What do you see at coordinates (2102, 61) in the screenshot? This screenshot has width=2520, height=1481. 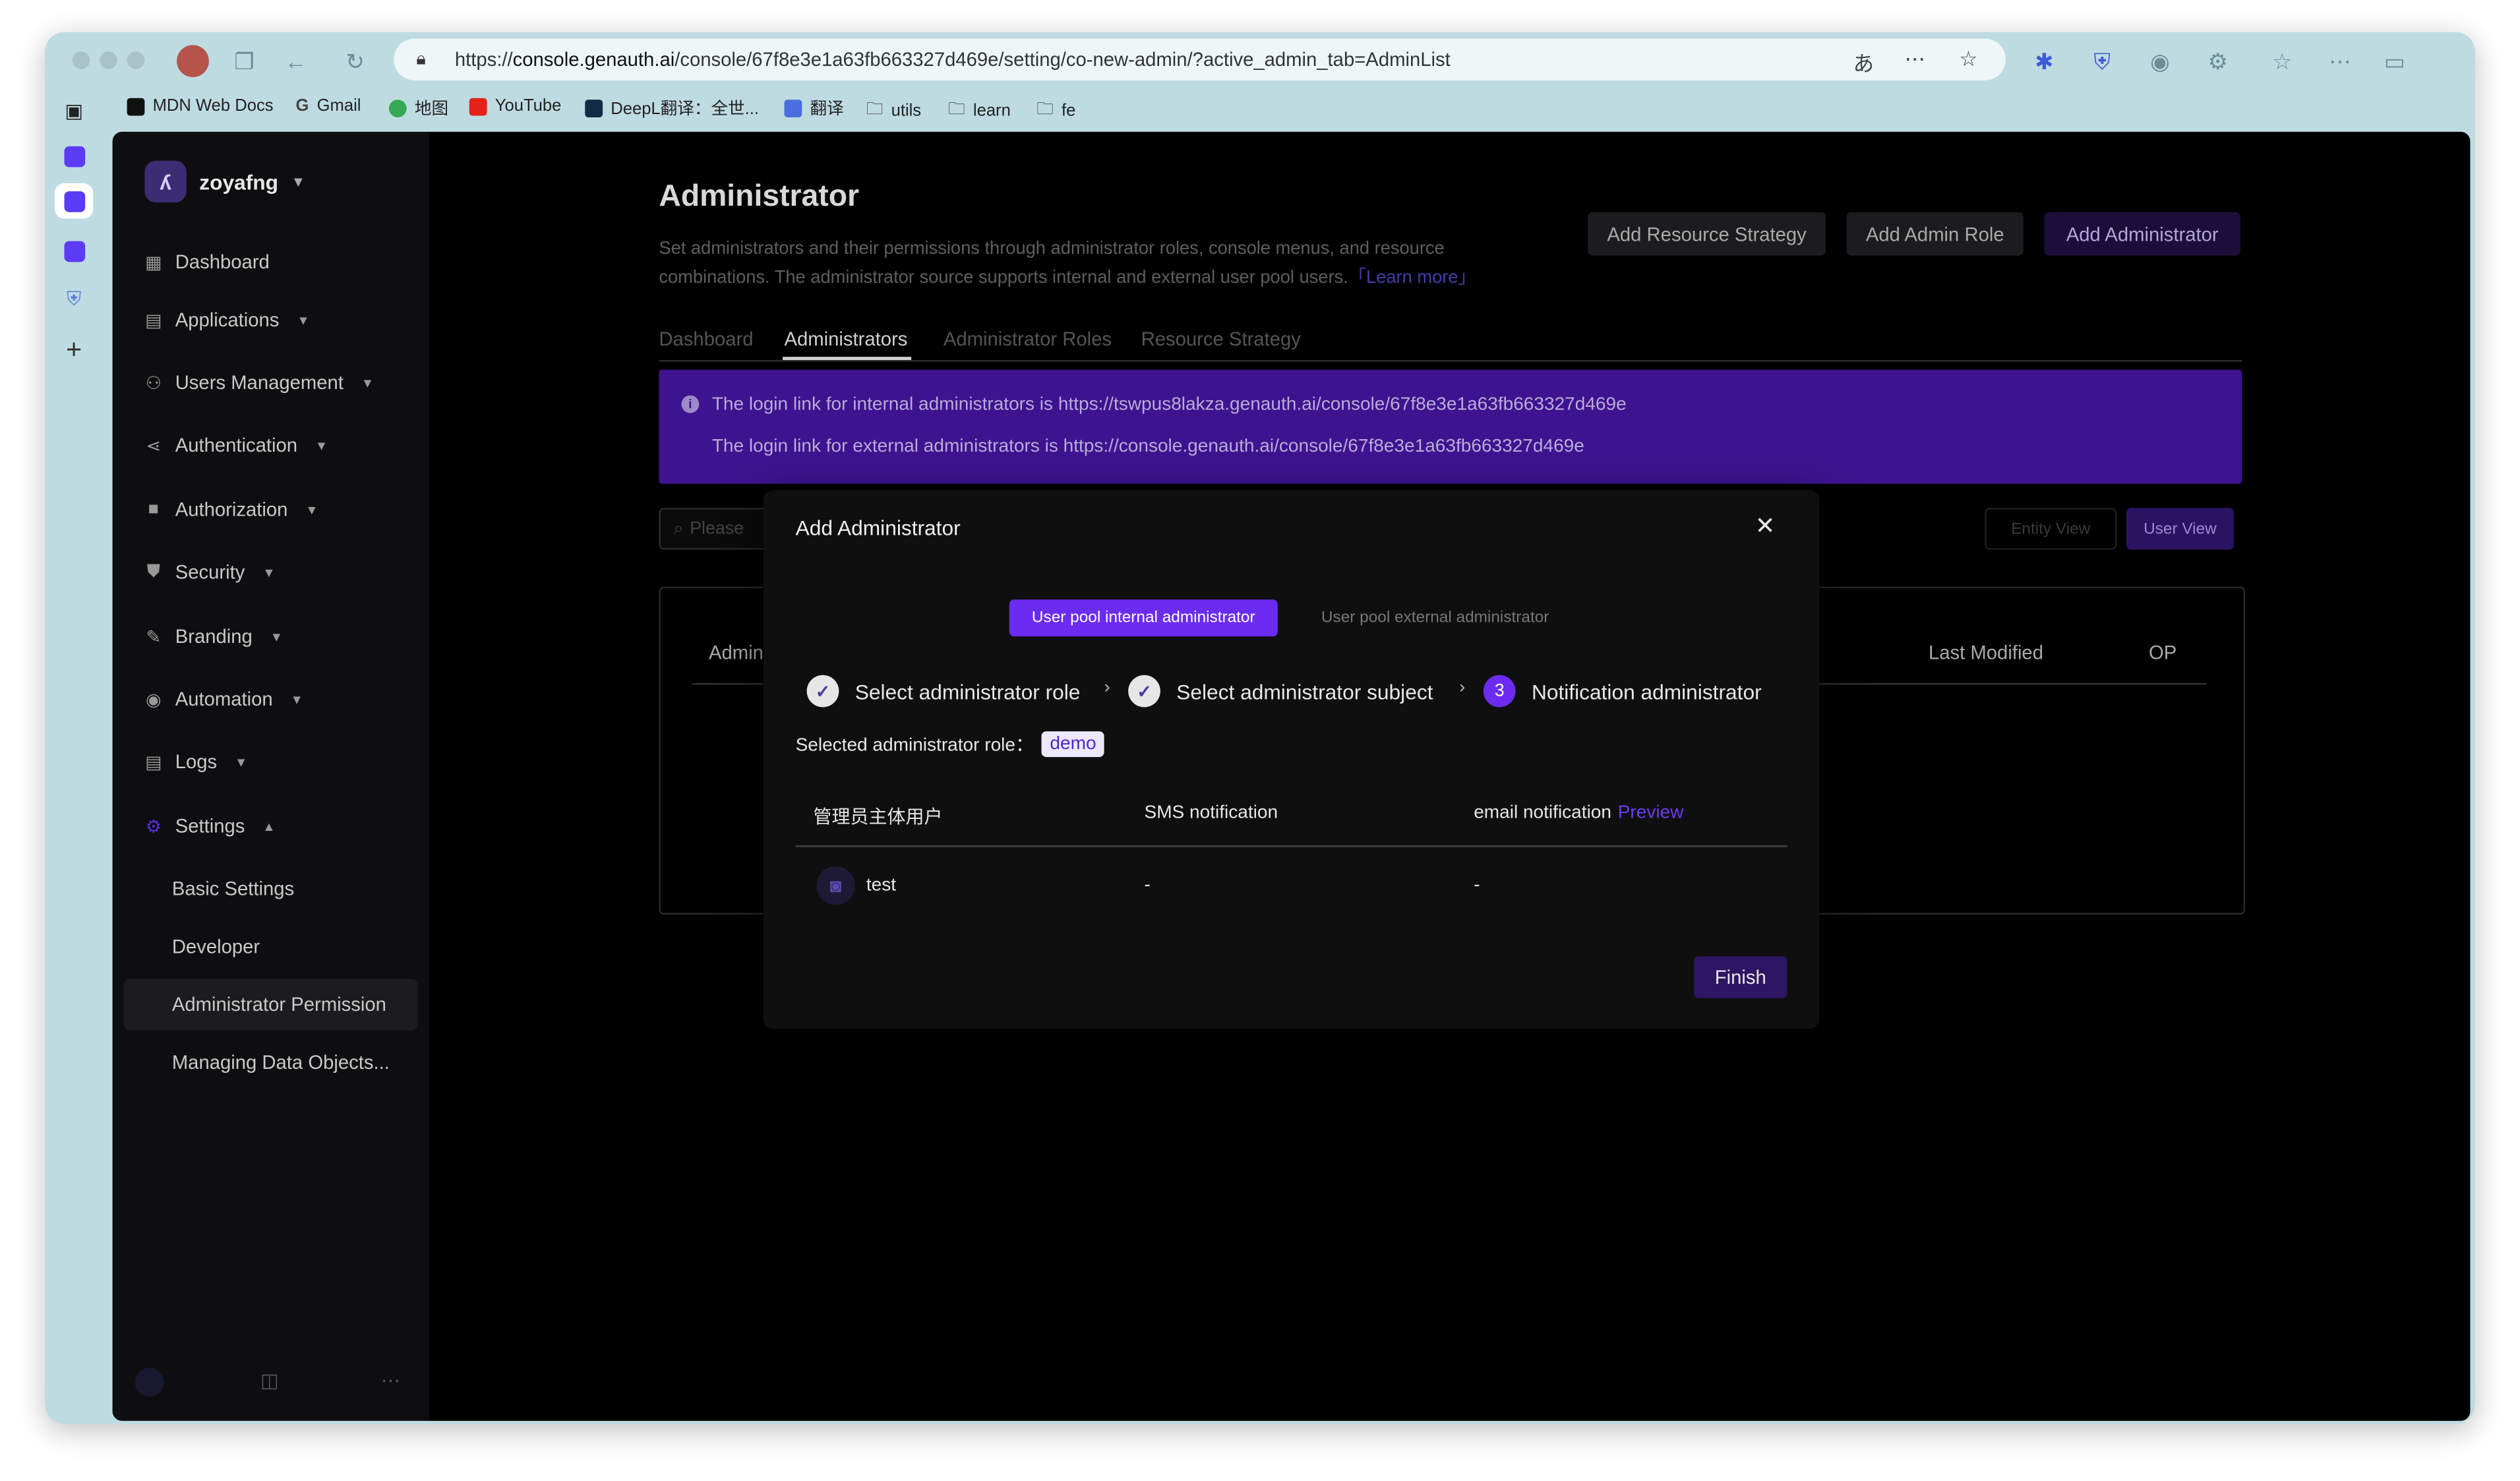 I see `shield-extension-icon: ⛨` at bounding box center [2102, 61].